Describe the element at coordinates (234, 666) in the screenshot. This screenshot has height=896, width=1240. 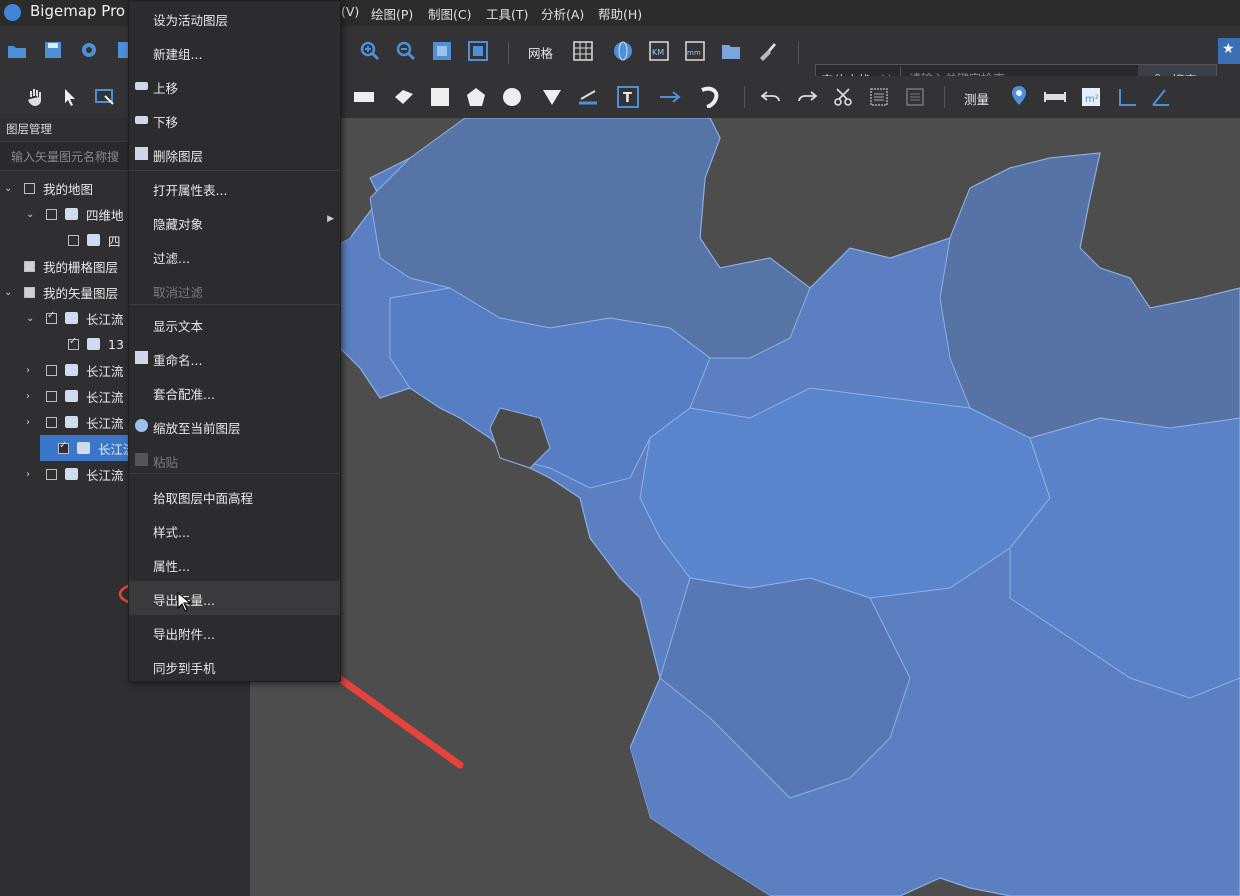
I see `context-menu-item: 同步到手机` at that location.